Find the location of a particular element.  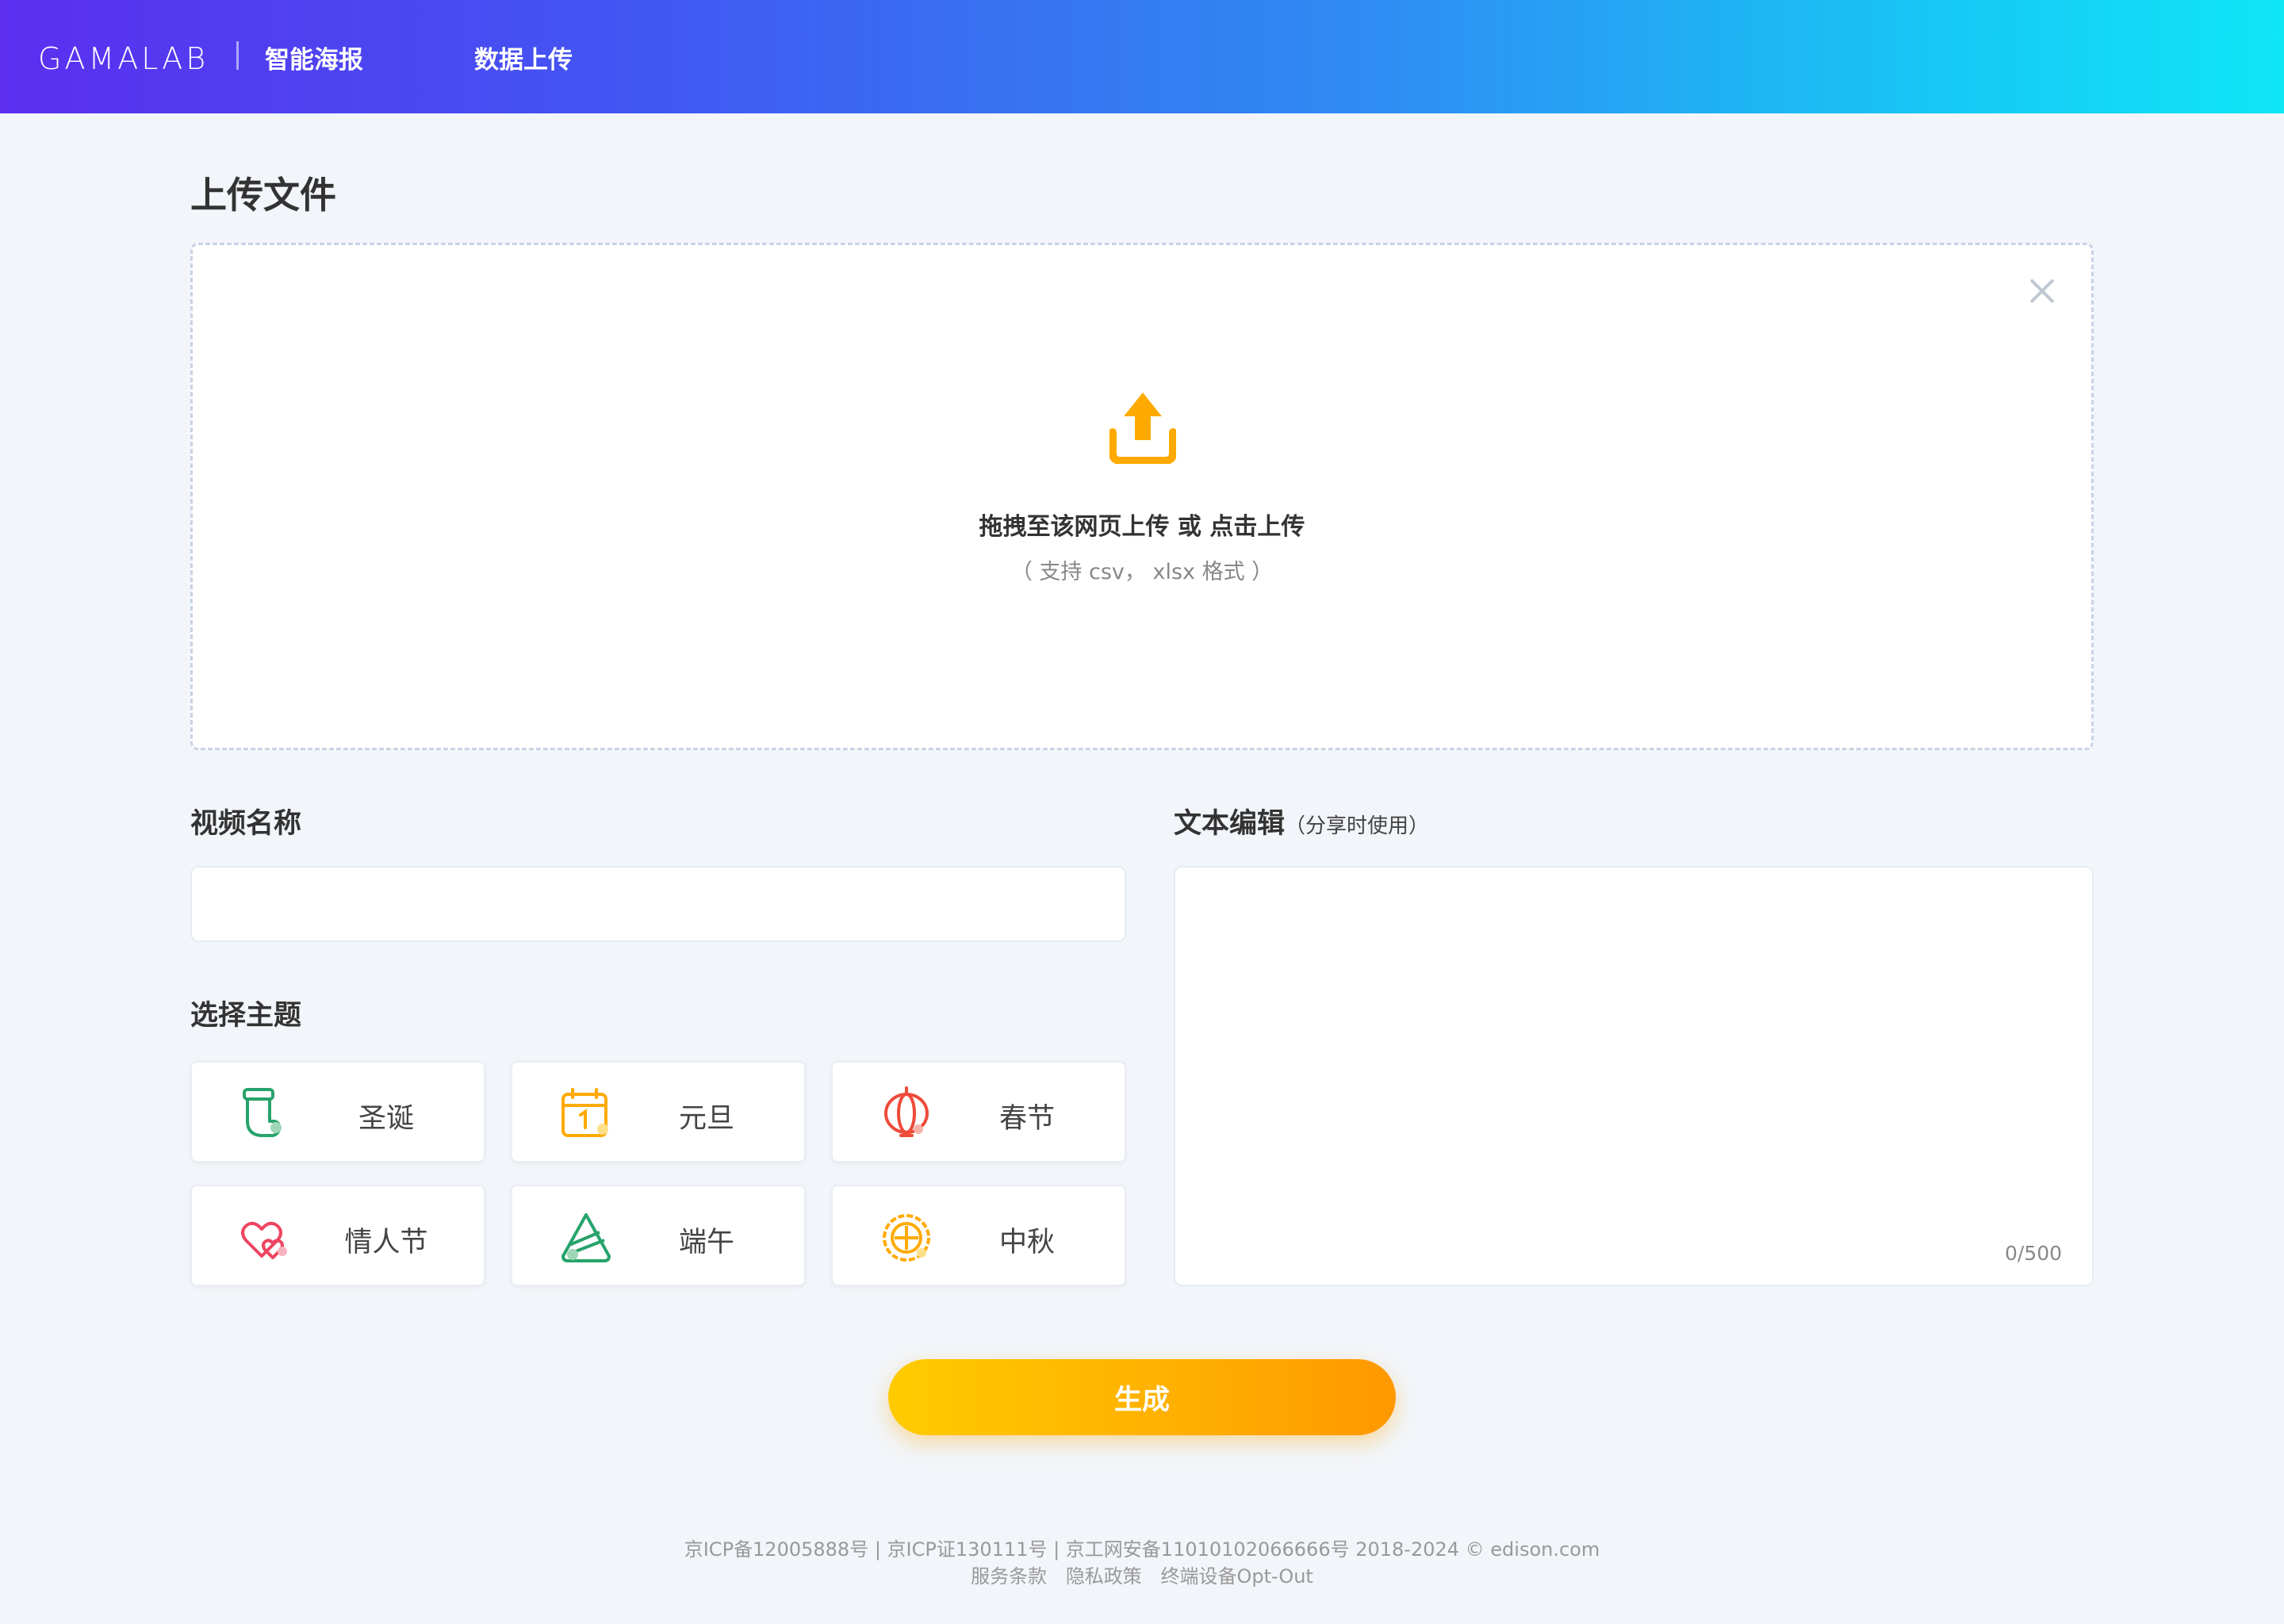

text-edit-title: 文本编辑 is located at coordinates (1230, 824).